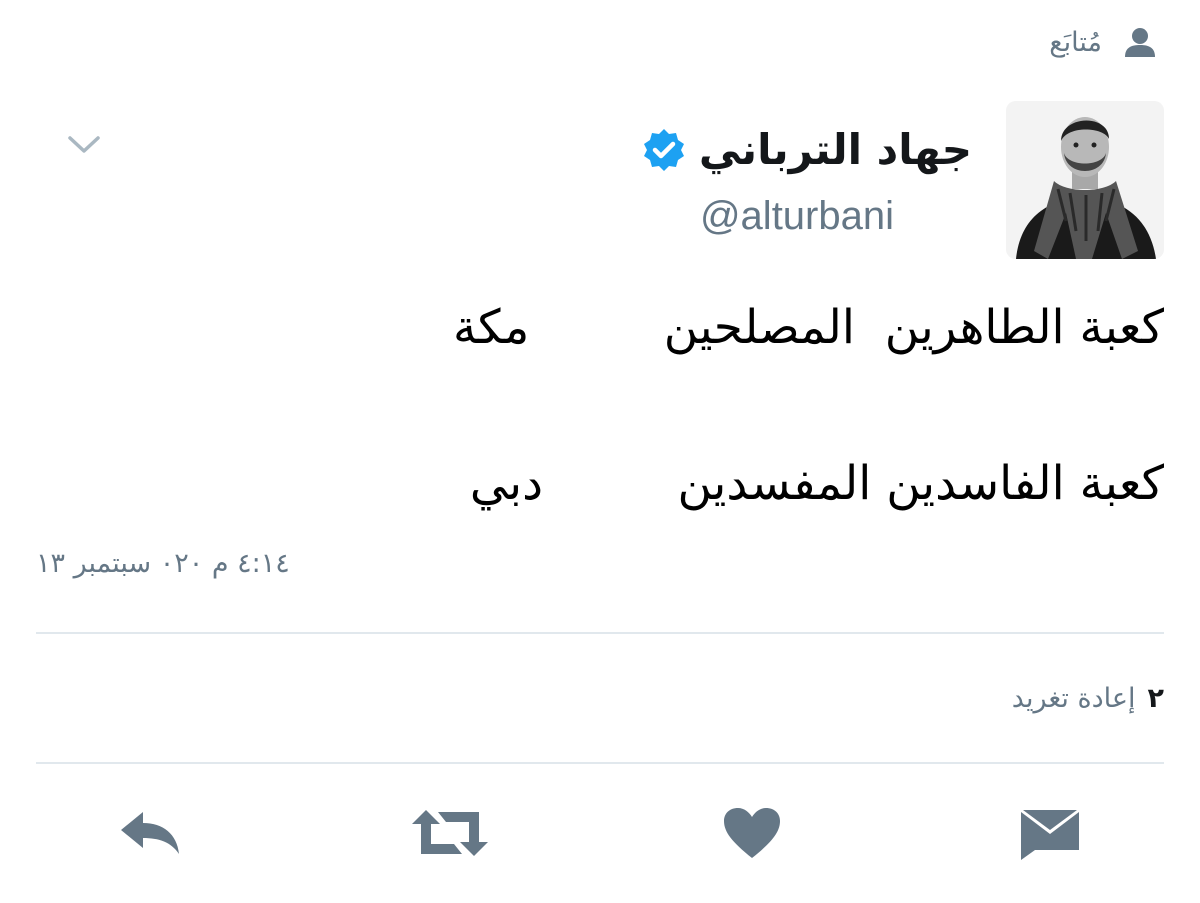  I want to click on envelope-icon, so click(1050, 835).